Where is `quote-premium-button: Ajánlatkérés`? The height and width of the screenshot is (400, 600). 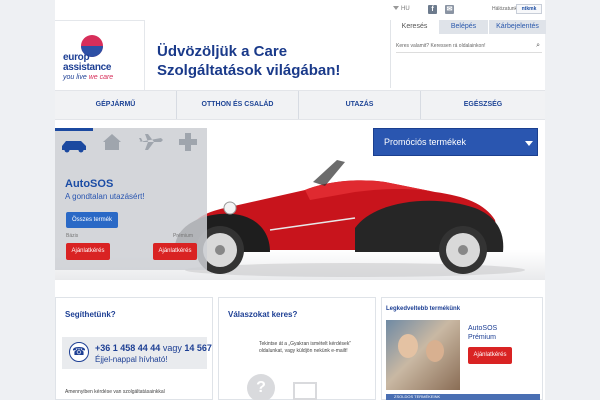 quote-premium-button: Ajánlatkérés is located at coordinates (175, 251).